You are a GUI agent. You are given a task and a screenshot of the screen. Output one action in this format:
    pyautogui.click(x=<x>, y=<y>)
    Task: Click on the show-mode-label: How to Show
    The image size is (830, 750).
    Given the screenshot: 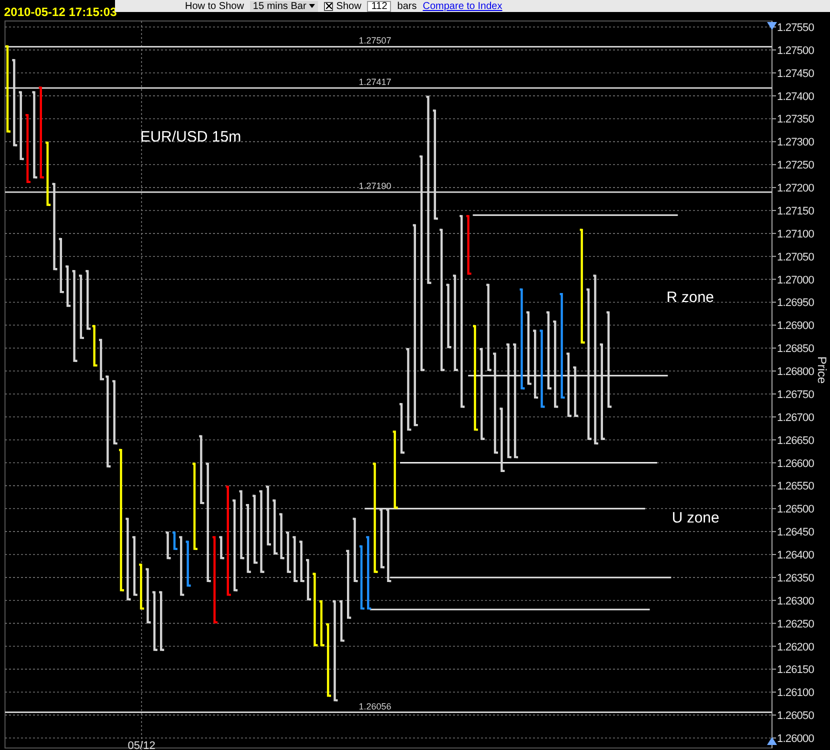 What is the action you would take?
    pyautogui.click(x=214, y=6)
    